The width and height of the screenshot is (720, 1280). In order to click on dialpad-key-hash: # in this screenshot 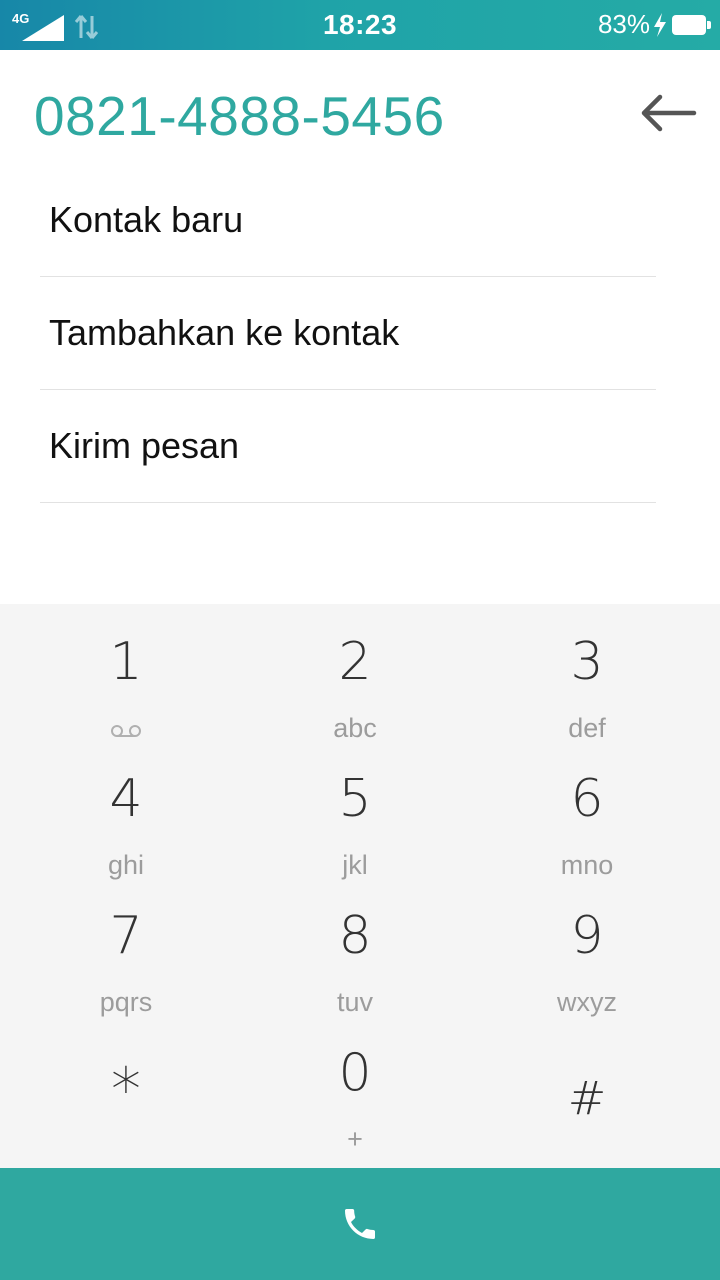, I will do `click(587, 1083)`.